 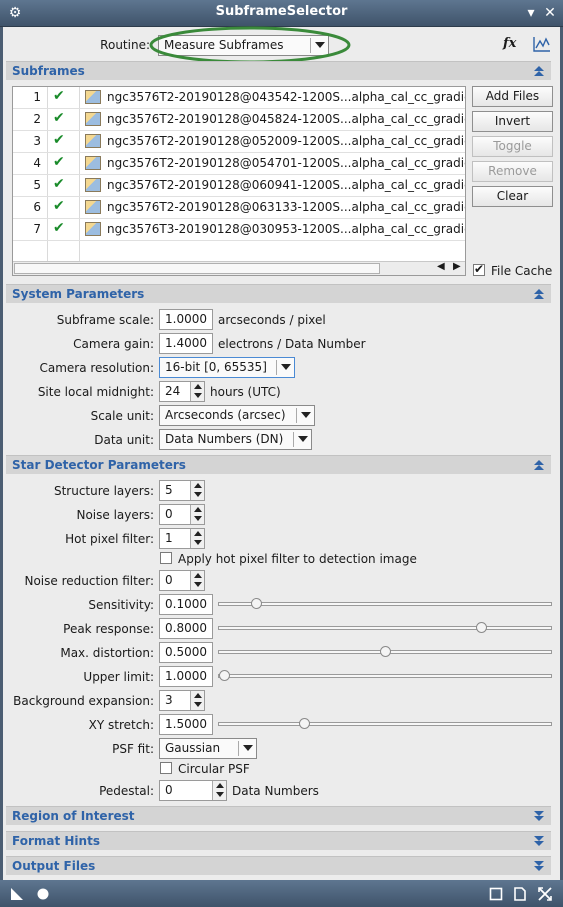 I want to click on data-unit-select: Data Numbers (DN), so click(x=235, y=439).